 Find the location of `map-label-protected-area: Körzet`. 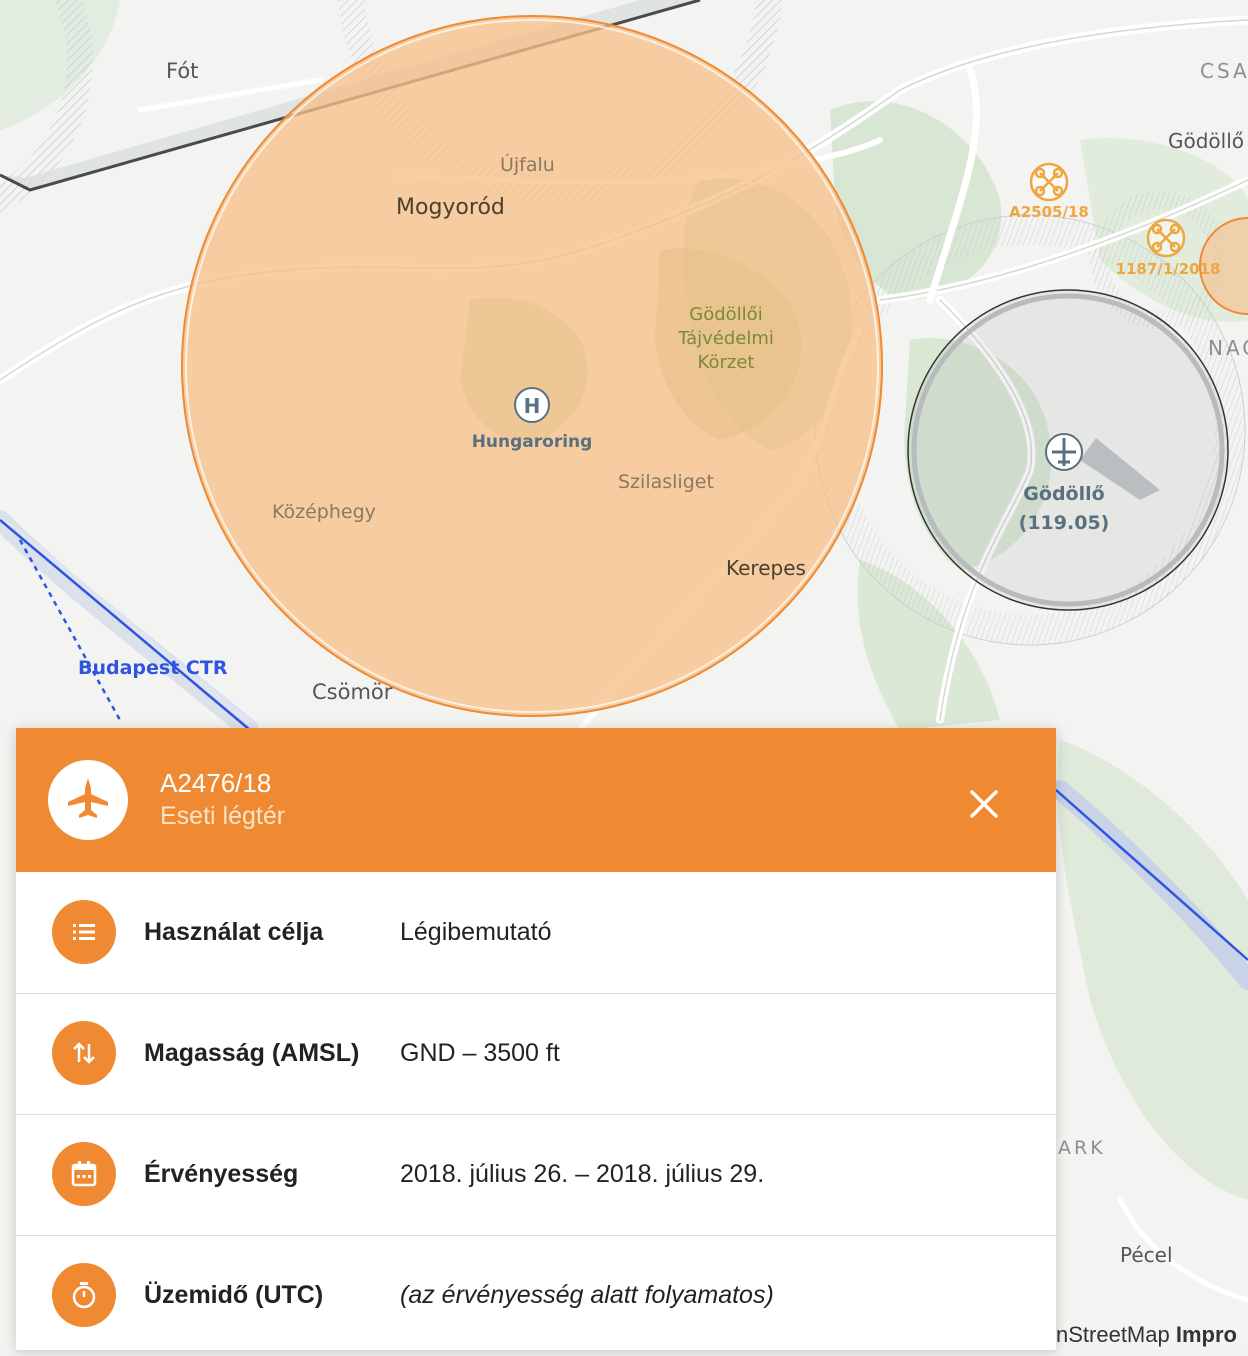

map-label-protected-area: Körzet is located at coordinates (726, 362).